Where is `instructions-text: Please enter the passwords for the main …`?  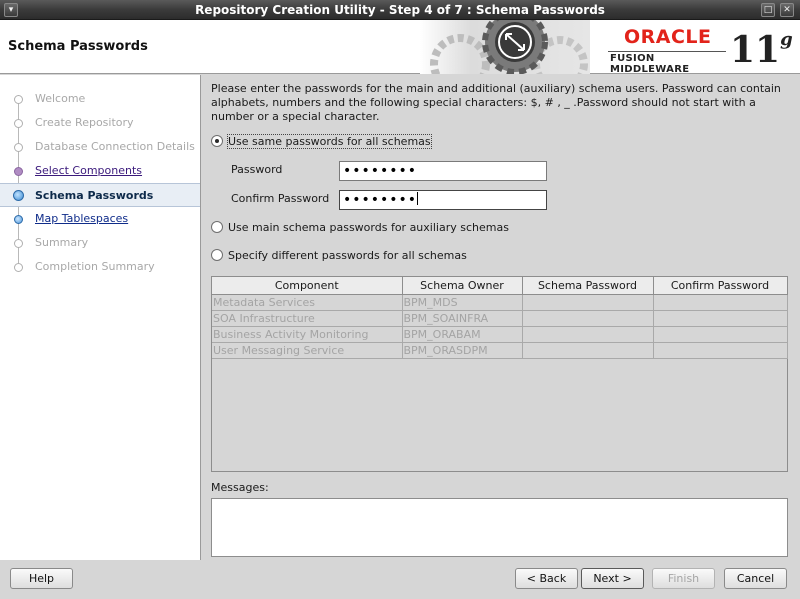
instructions-text: Please enter the passwords for the main … is located at coordinates (496, 102).